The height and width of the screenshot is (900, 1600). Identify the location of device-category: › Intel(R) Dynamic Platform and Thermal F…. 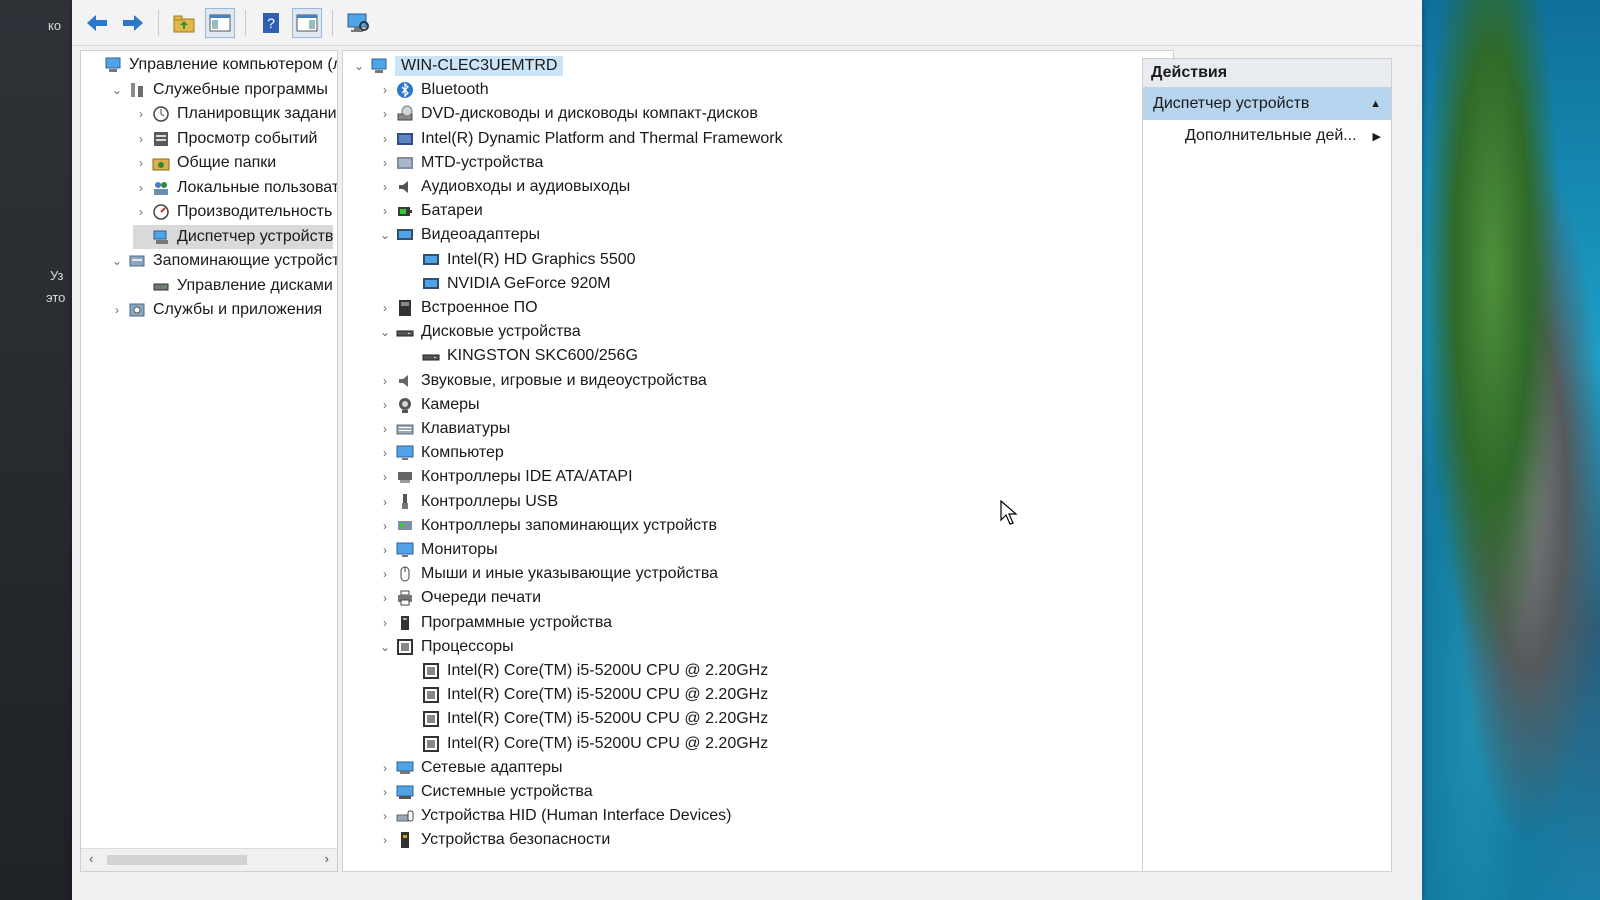
(580, 139).